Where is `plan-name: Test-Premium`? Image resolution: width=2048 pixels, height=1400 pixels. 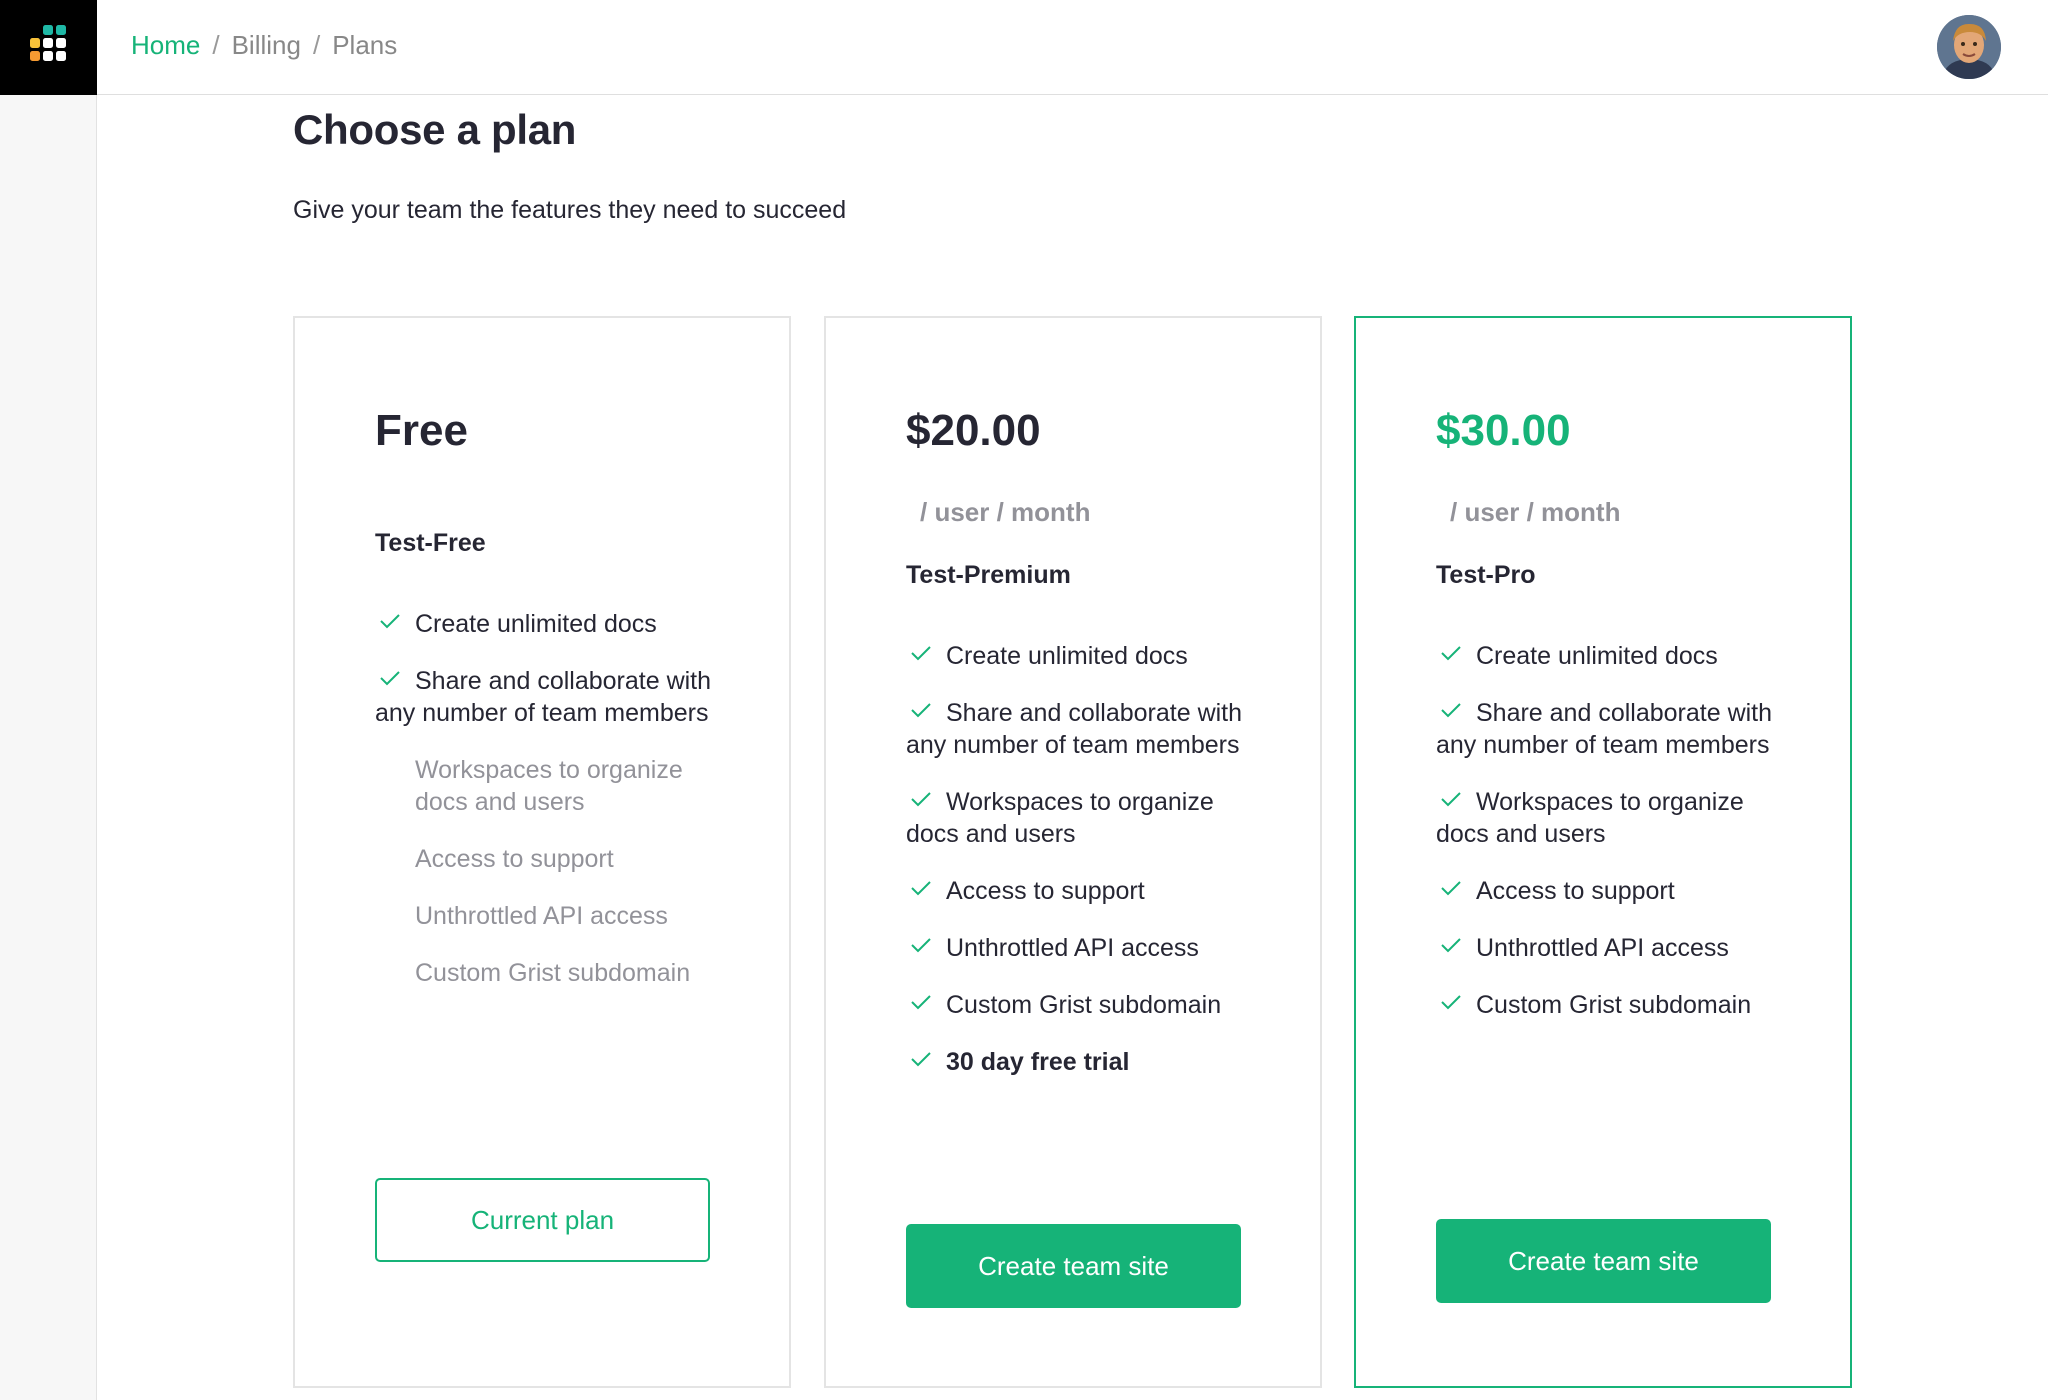
plan-name: Test-Premium is located at coordinates (988, 575).